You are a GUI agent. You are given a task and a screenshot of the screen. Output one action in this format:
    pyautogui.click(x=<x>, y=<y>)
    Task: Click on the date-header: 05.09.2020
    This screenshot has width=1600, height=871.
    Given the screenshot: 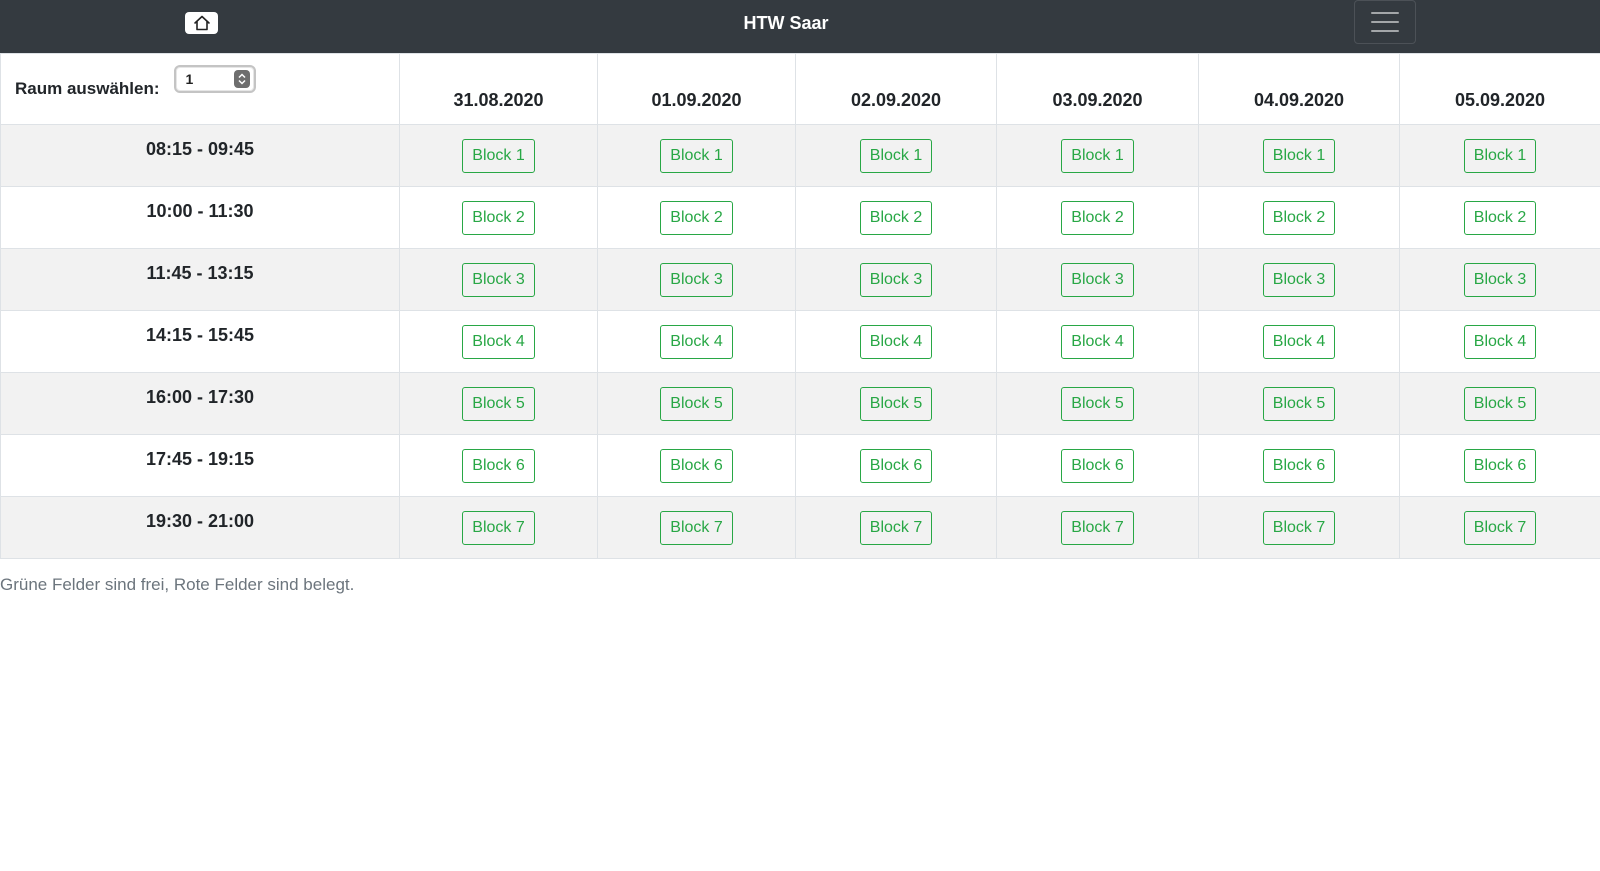 What is the action you would take?
    pyautogui.click(x=1499, y=89)
    